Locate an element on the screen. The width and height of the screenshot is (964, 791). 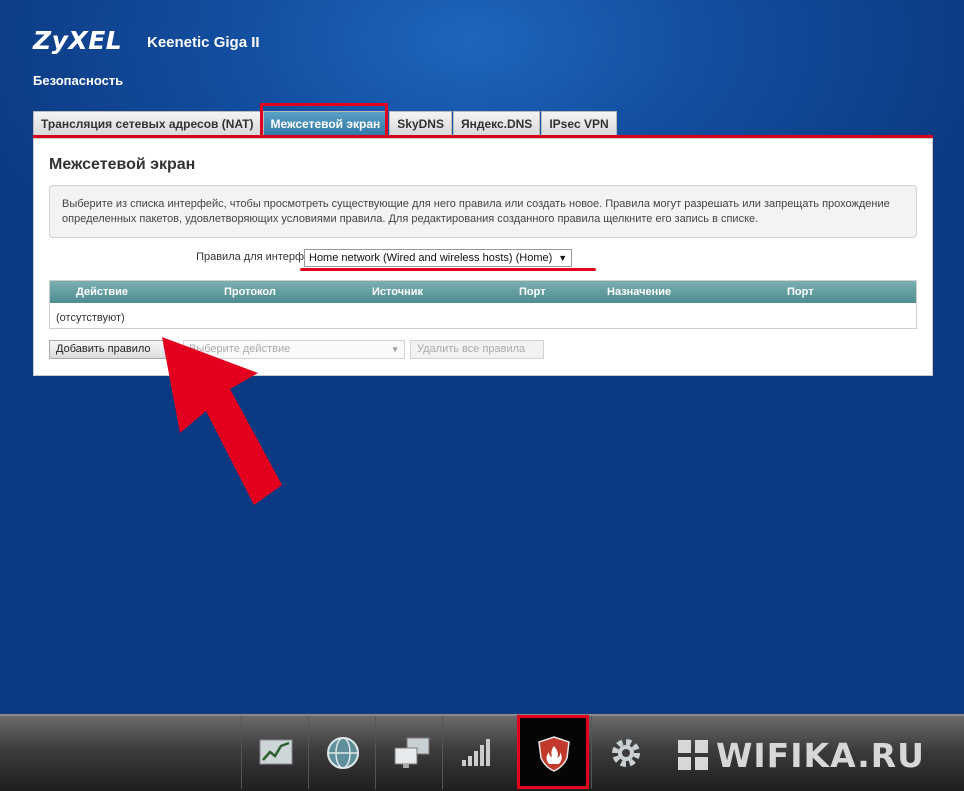
red-arrow-annotation is located at coordinates (222, 421).